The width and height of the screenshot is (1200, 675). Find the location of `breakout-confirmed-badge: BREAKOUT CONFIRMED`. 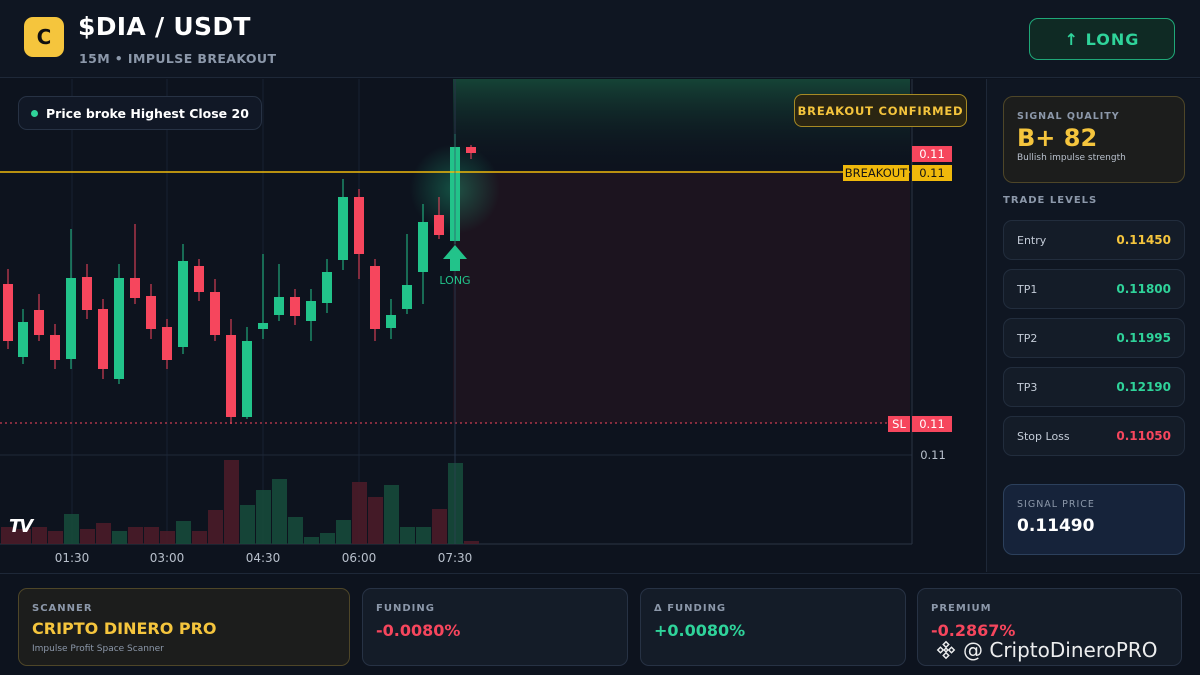

breakout-confirmed-badge: BREAKOUT CONFIRMED is located at coordinates (880, 110).